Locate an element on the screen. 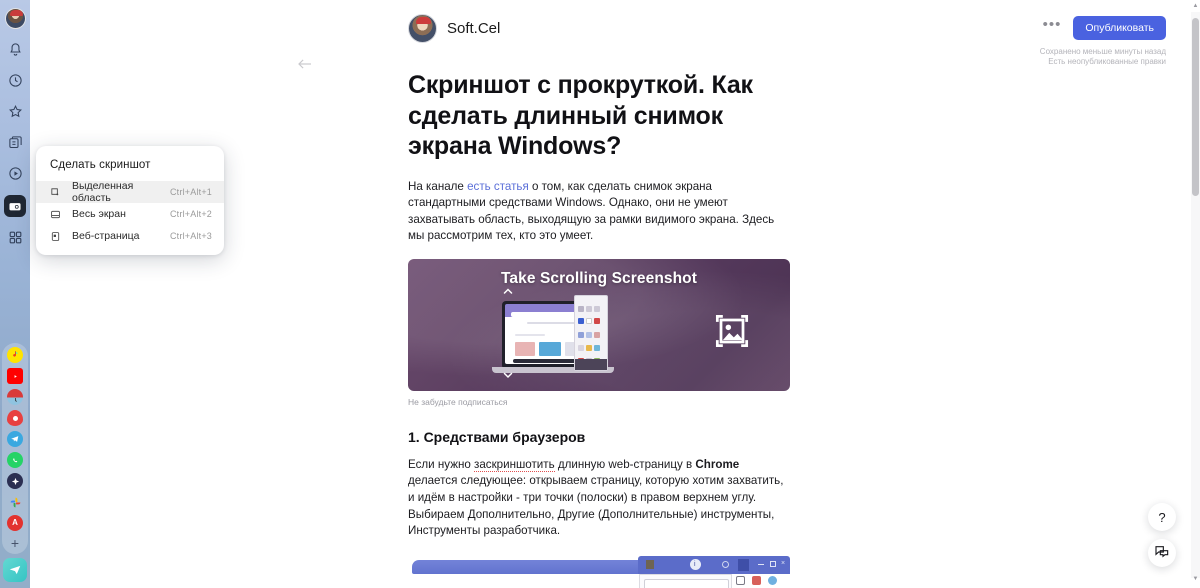 This screenshot has width=1200, height=588. sidebar-item-apps is located at coordinates (15, 237).